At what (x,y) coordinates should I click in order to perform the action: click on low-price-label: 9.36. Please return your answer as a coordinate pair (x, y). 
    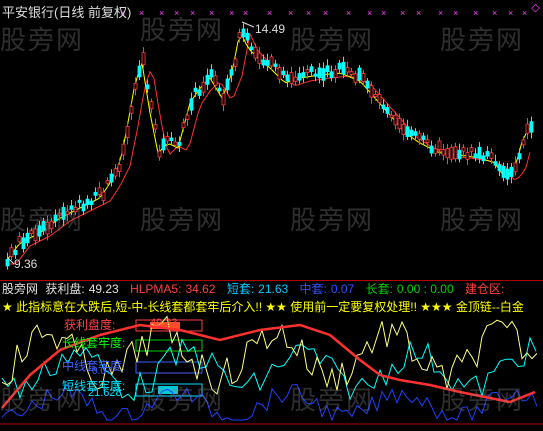
    Looking at the image, I should click on (26, 264).